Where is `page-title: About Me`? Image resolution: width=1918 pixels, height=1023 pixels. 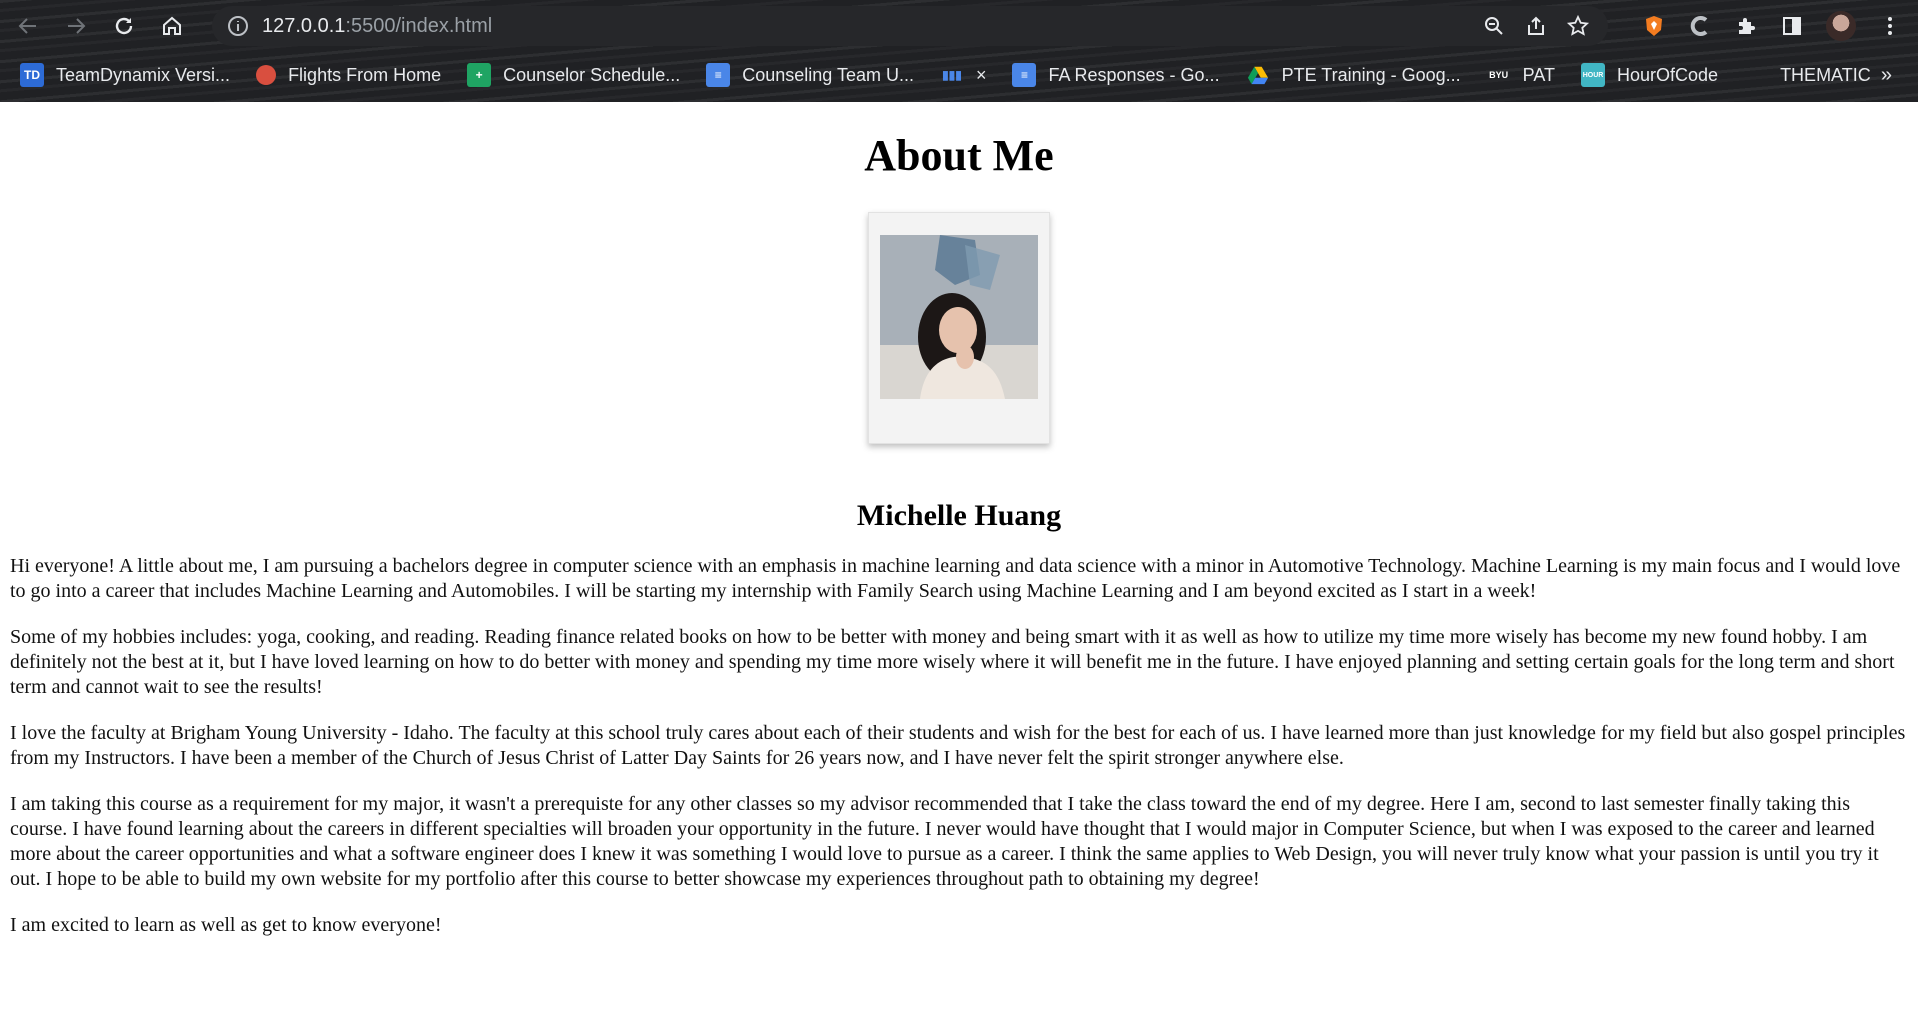 page-title: About Me is located at coordinates (959, 155).